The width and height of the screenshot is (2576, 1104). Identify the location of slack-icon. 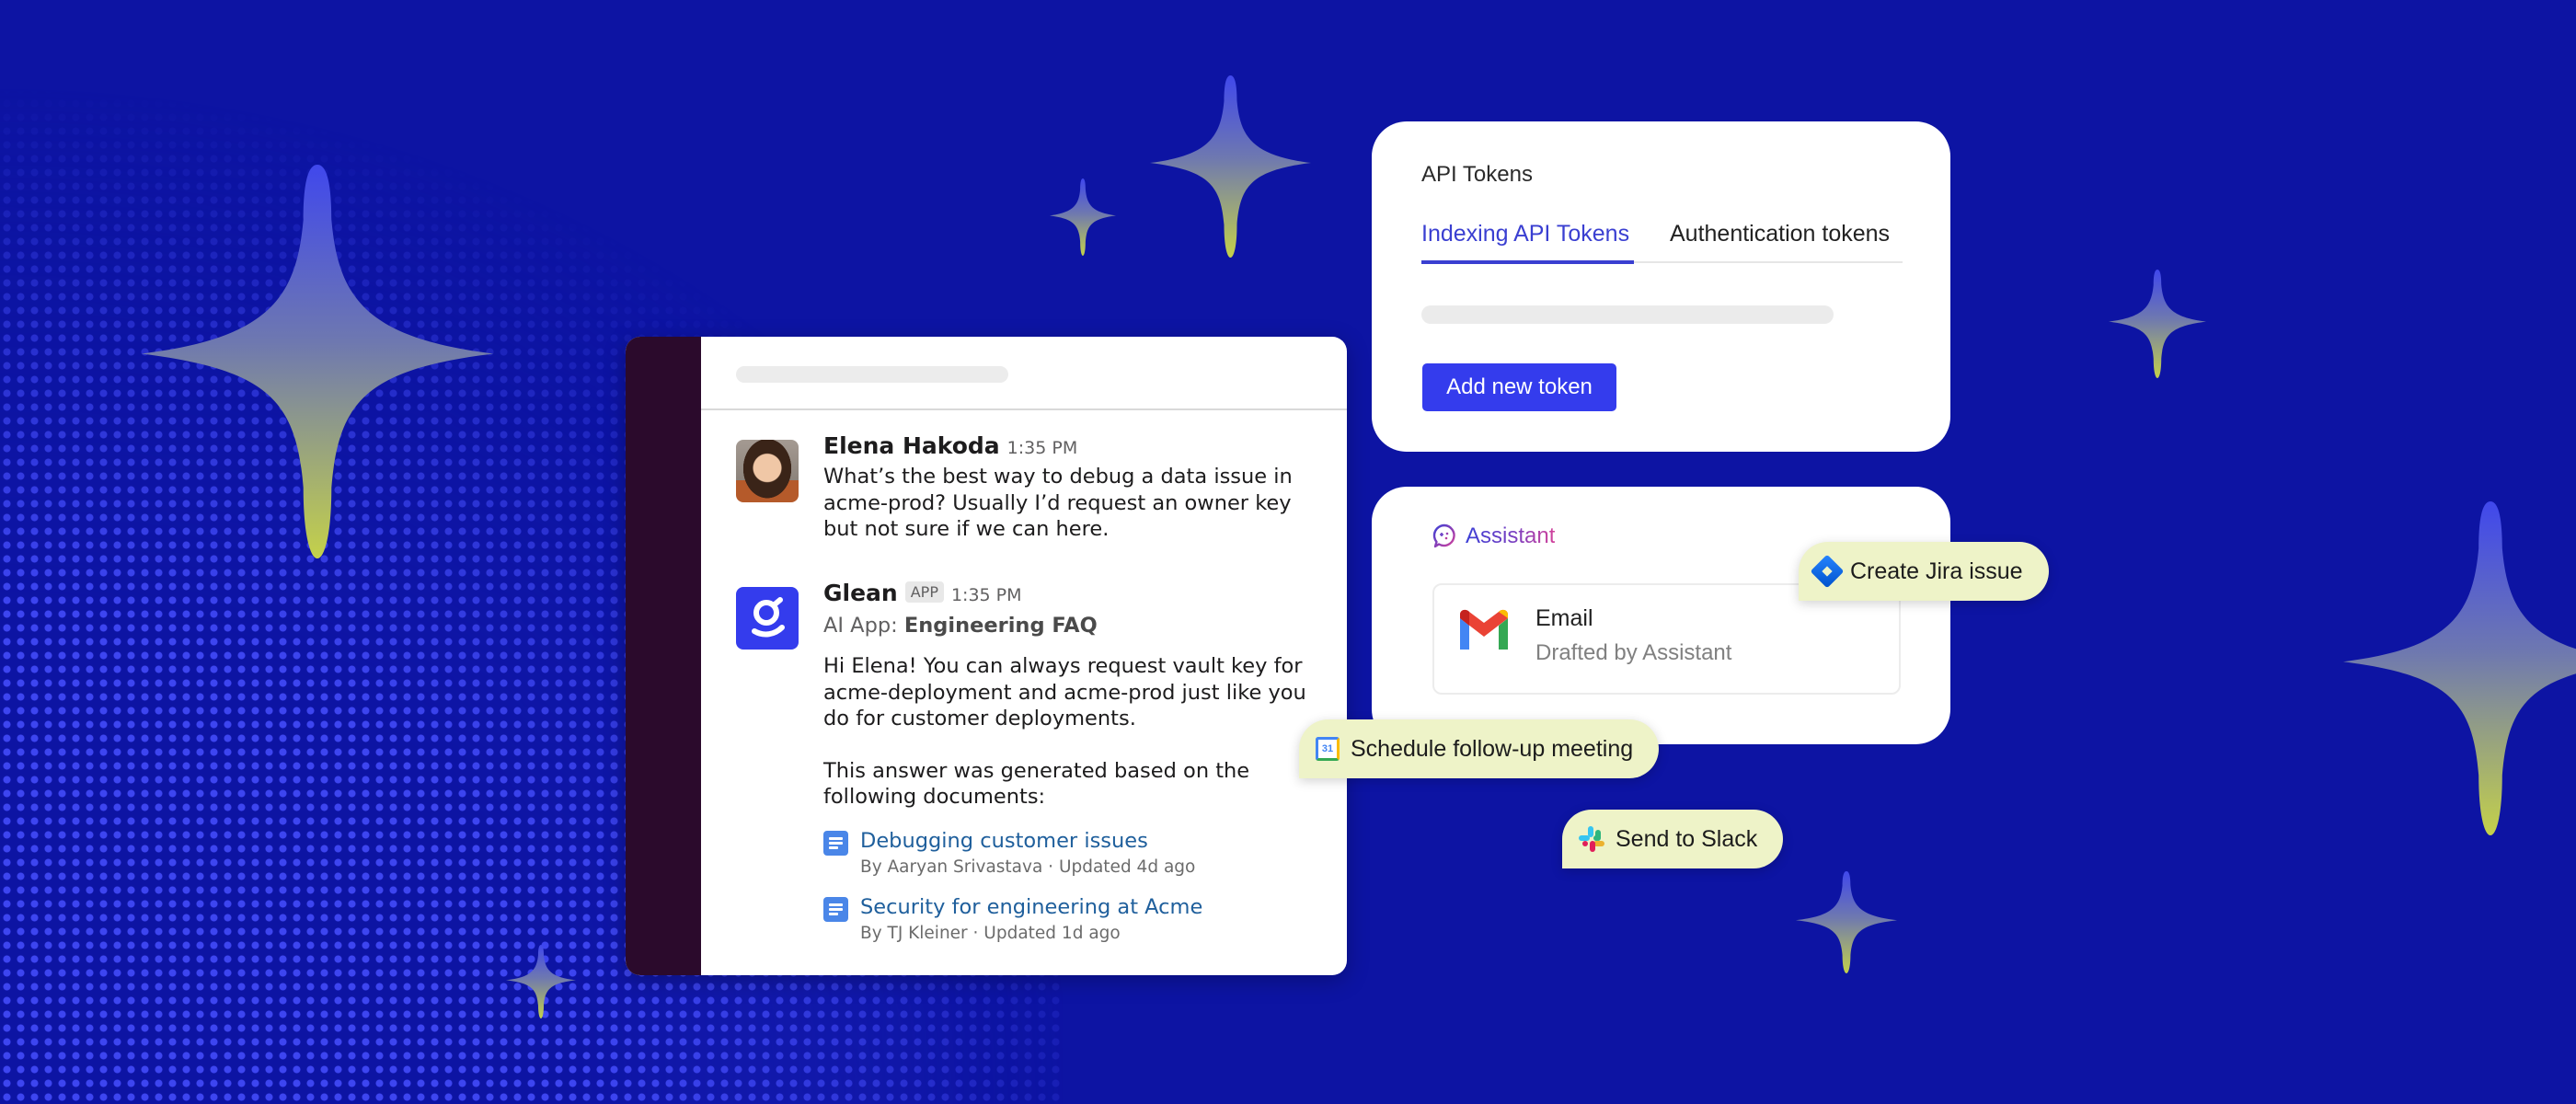
(1591, 839).